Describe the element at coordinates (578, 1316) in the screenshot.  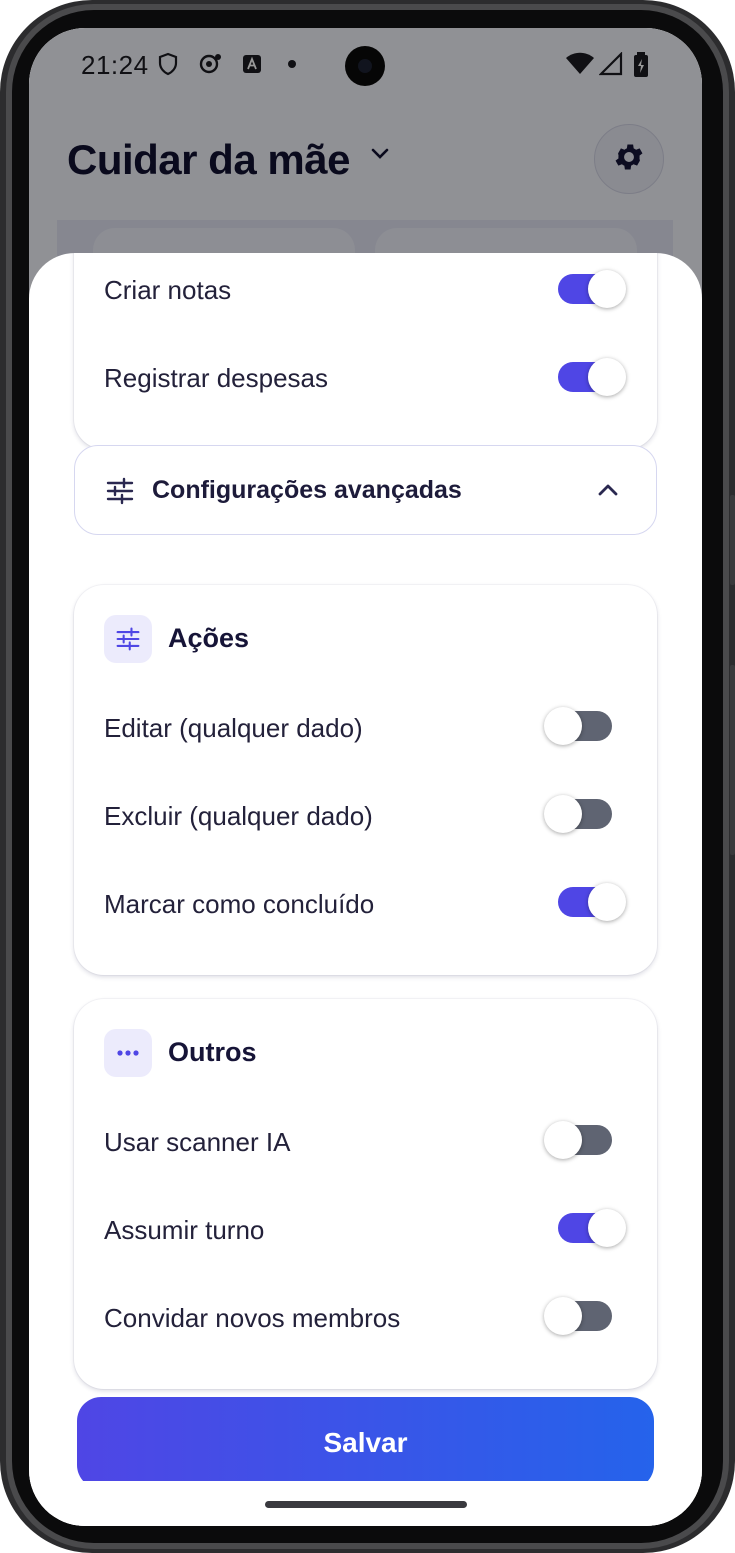
I see `toggle-convidar-membros` at that location.